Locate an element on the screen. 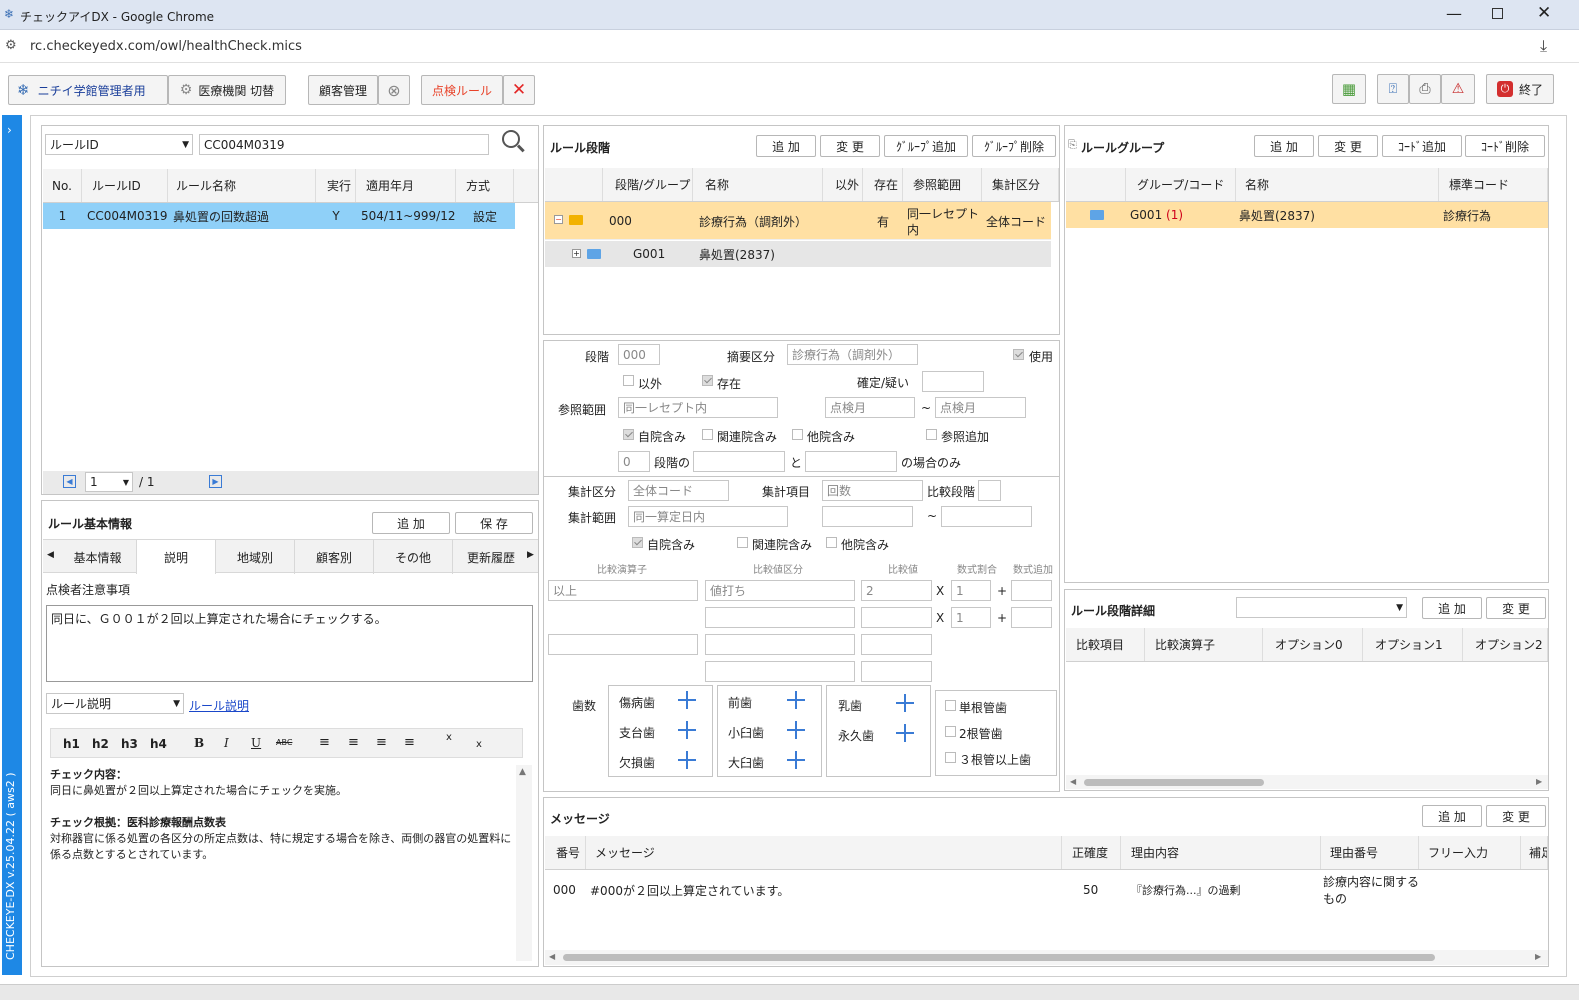  download-icon: ⤓ is located at coordinates (1543, 46).